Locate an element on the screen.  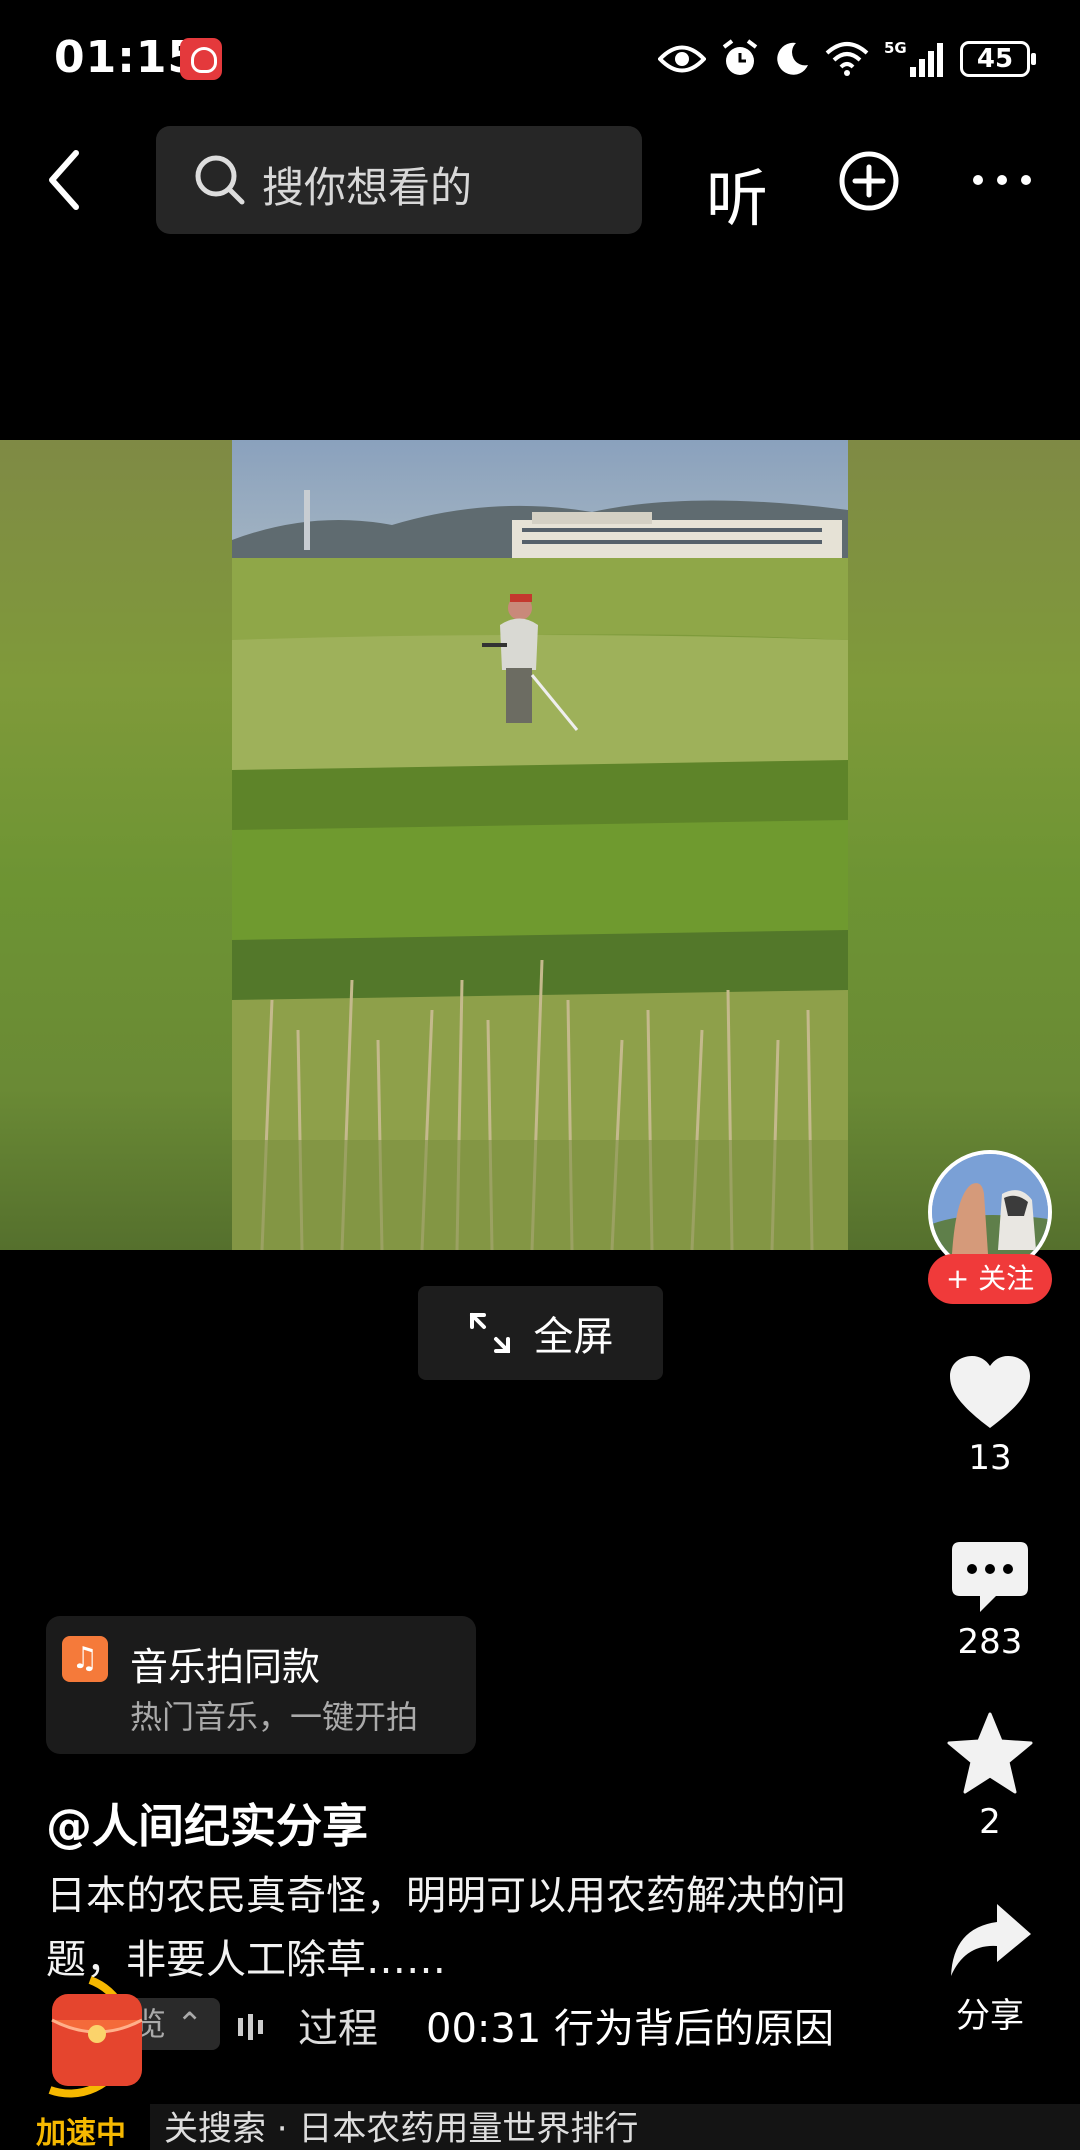
author-name: @人间纪实分享 is located at coordinates (207, 1823).